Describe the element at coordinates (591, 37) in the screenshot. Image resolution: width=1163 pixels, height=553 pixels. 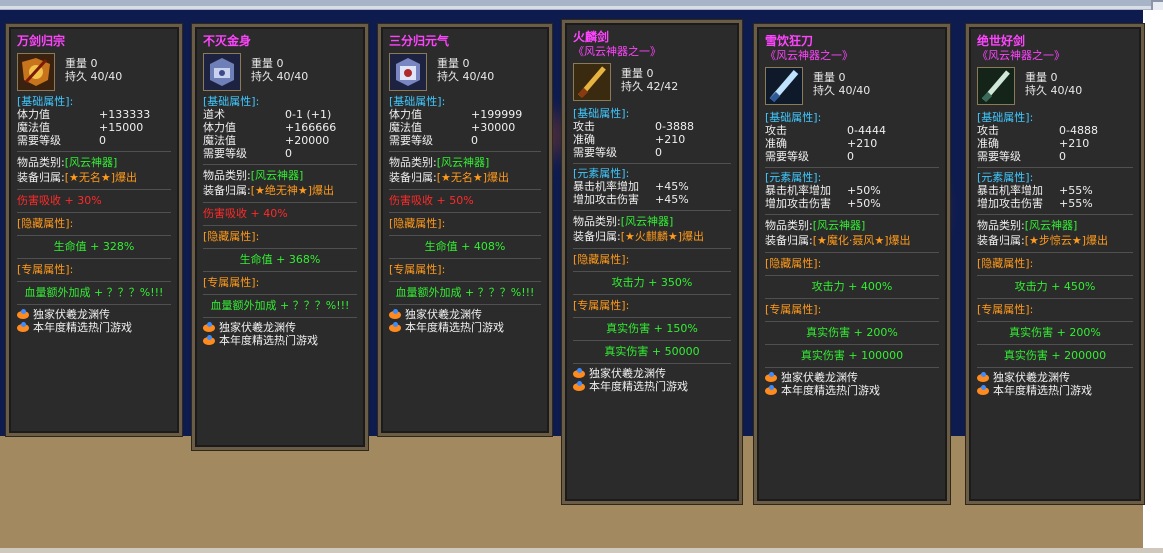
I see `item-title: 火麟剑` at that location.